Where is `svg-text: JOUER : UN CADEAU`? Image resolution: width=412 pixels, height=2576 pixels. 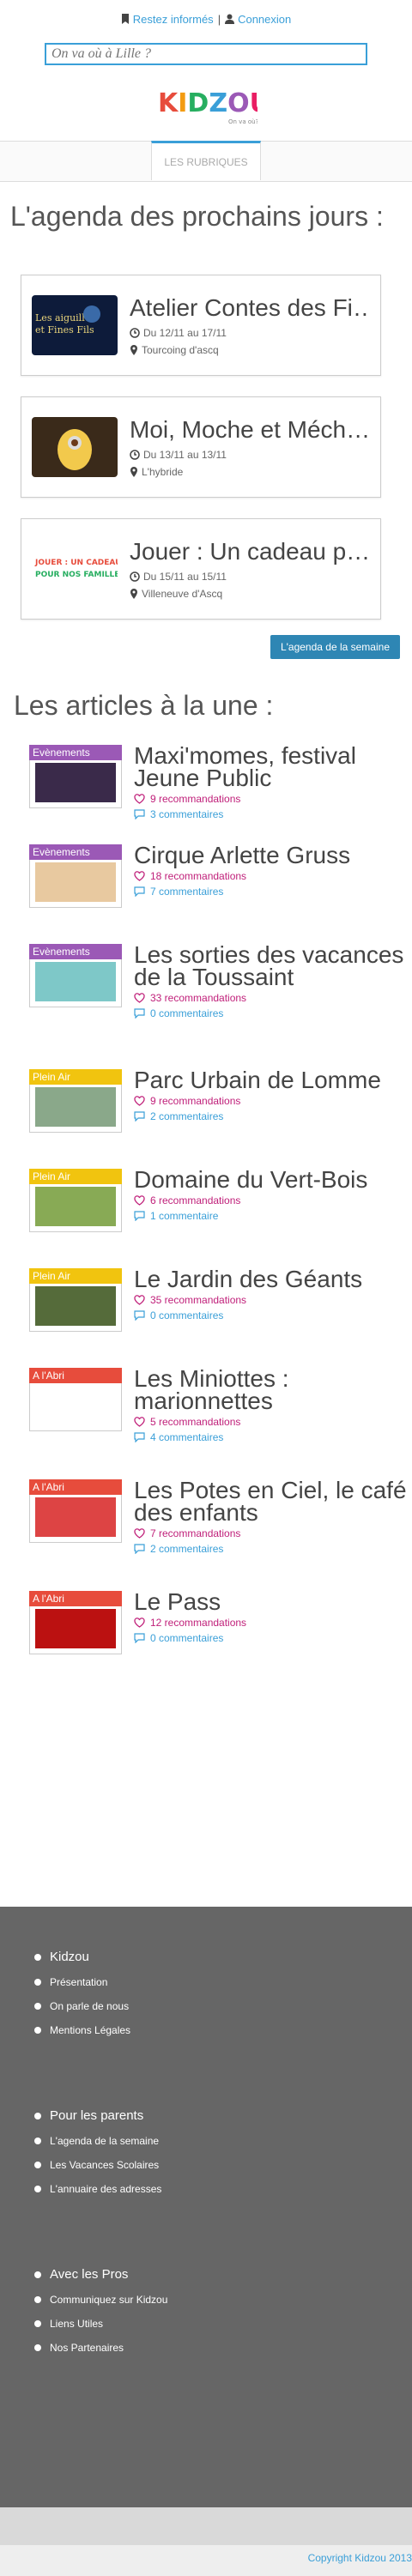
svg-text: JOUER : UN CADEAU is located at coordinates (76, 563).